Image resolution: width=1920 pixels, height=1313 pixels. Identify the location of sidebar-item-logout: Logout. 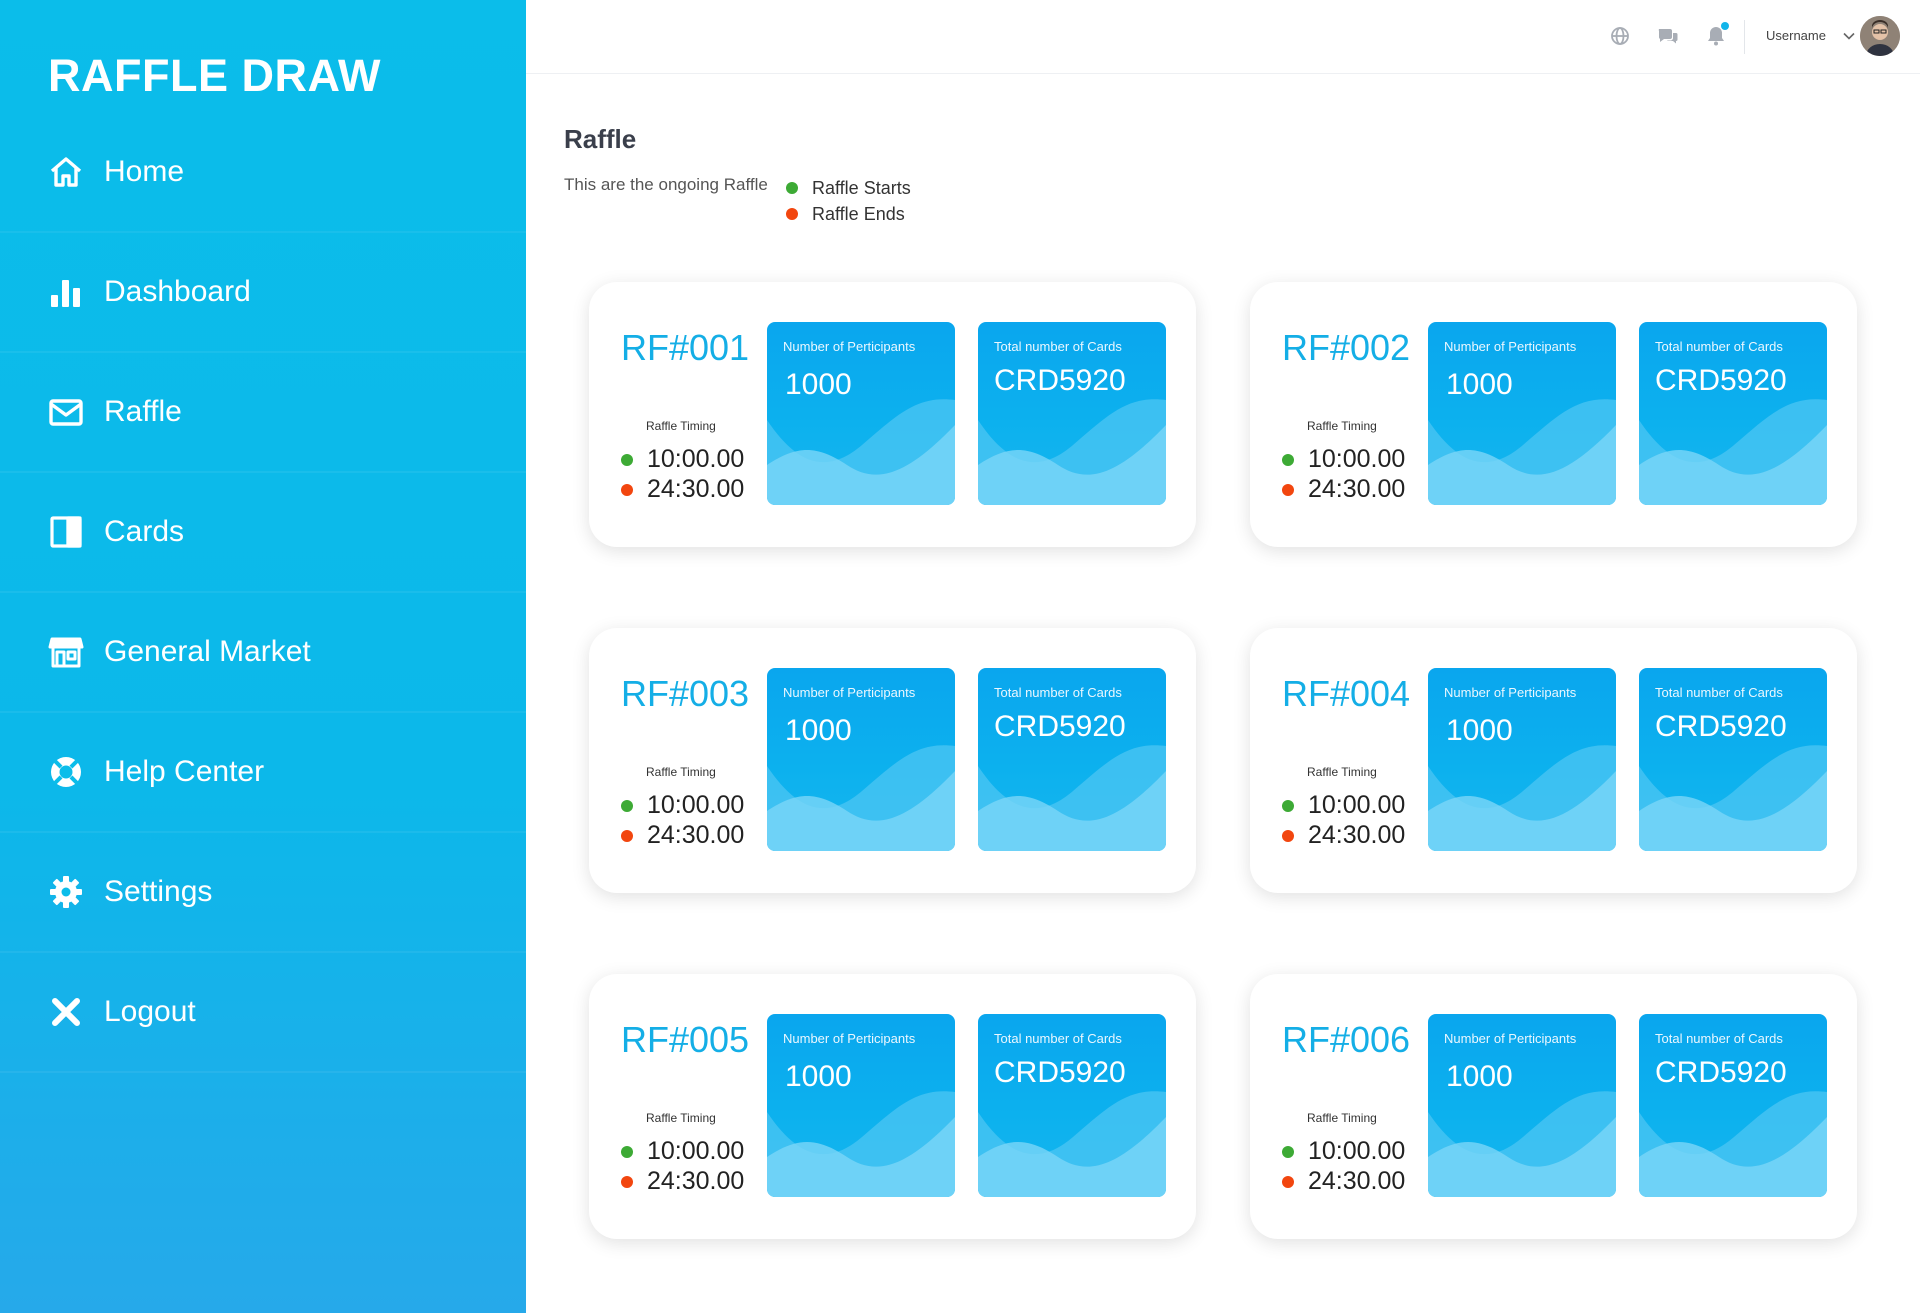
(263, 1013).